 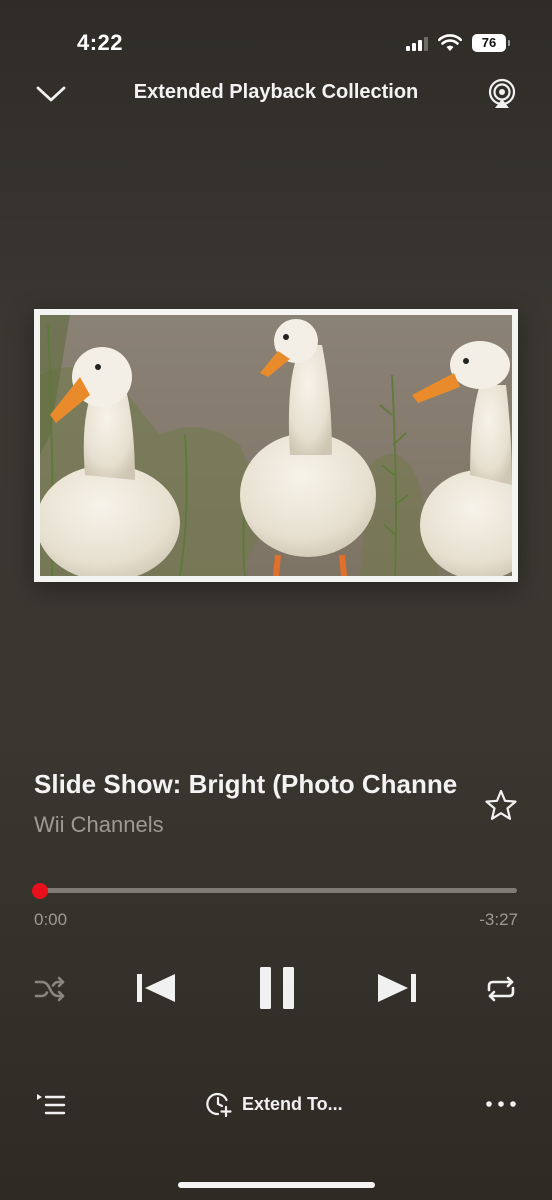 What do you see at coordinates (276, 92) in the screenshot?
I see `header-title: Extended Playback Collection` at bounding box center [276, 92].